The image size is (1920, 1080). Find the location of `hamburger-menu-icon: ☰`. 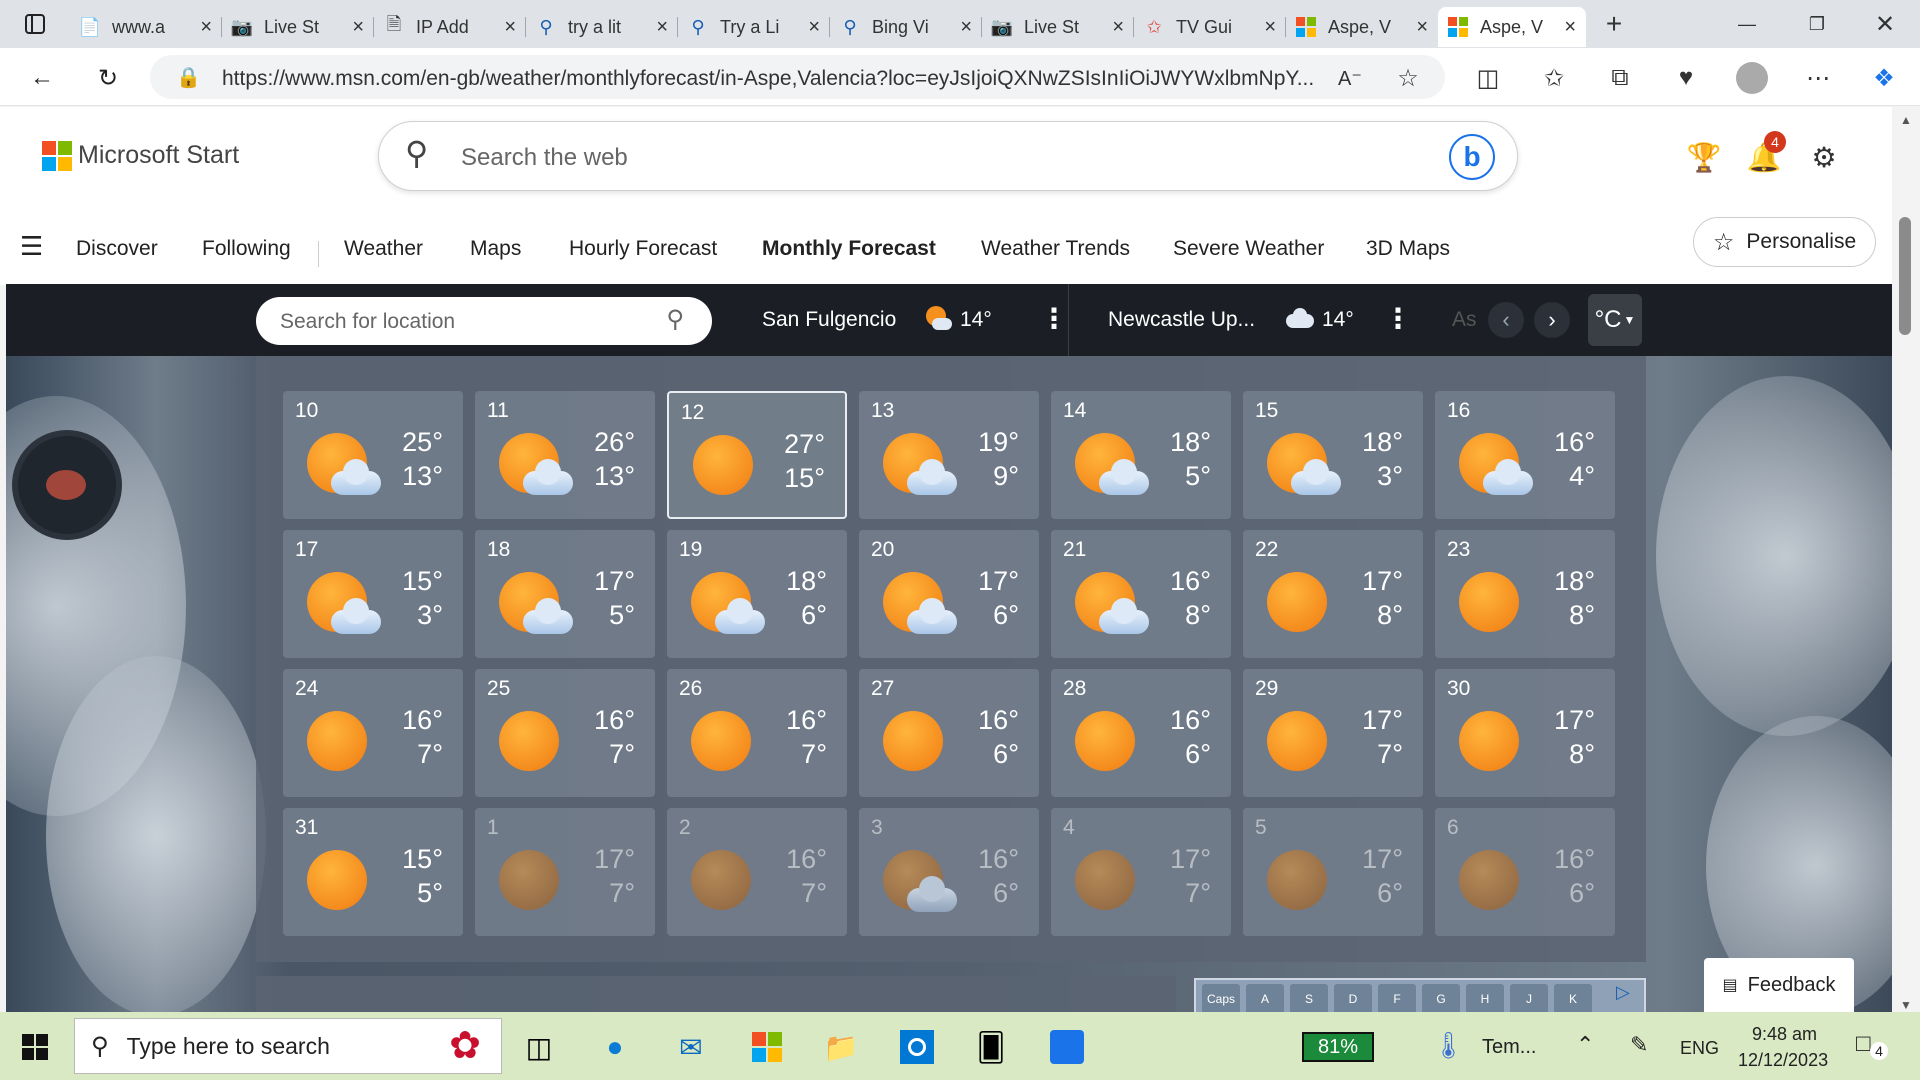

hamburger-menu-icon: ☰ is located at coordinates (31, 246).